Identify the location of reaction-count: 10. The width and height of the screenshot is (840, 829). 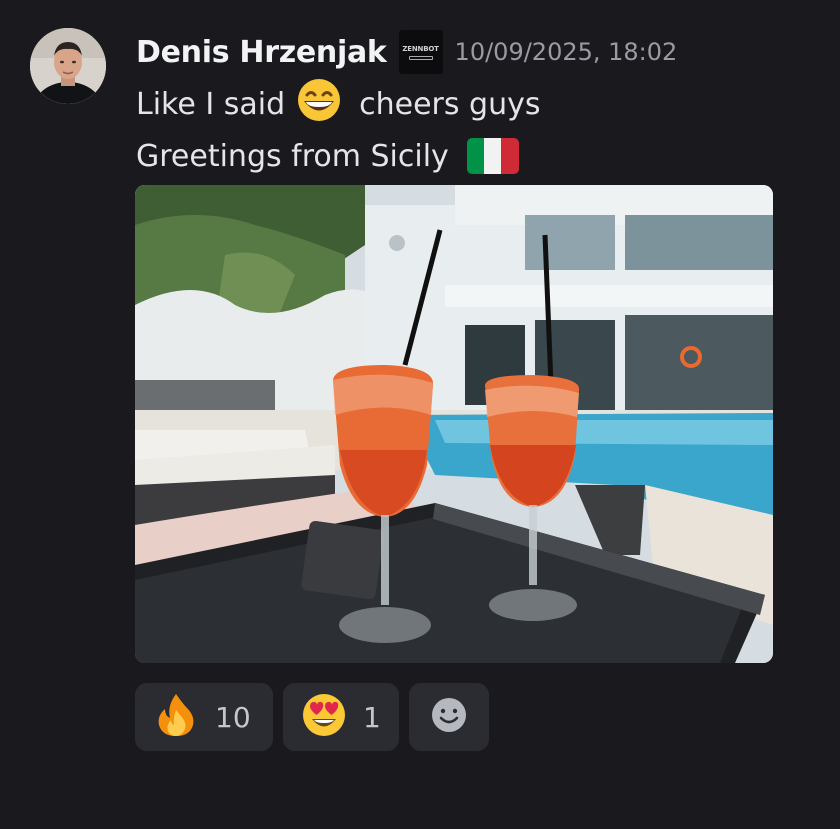
(233, 717).